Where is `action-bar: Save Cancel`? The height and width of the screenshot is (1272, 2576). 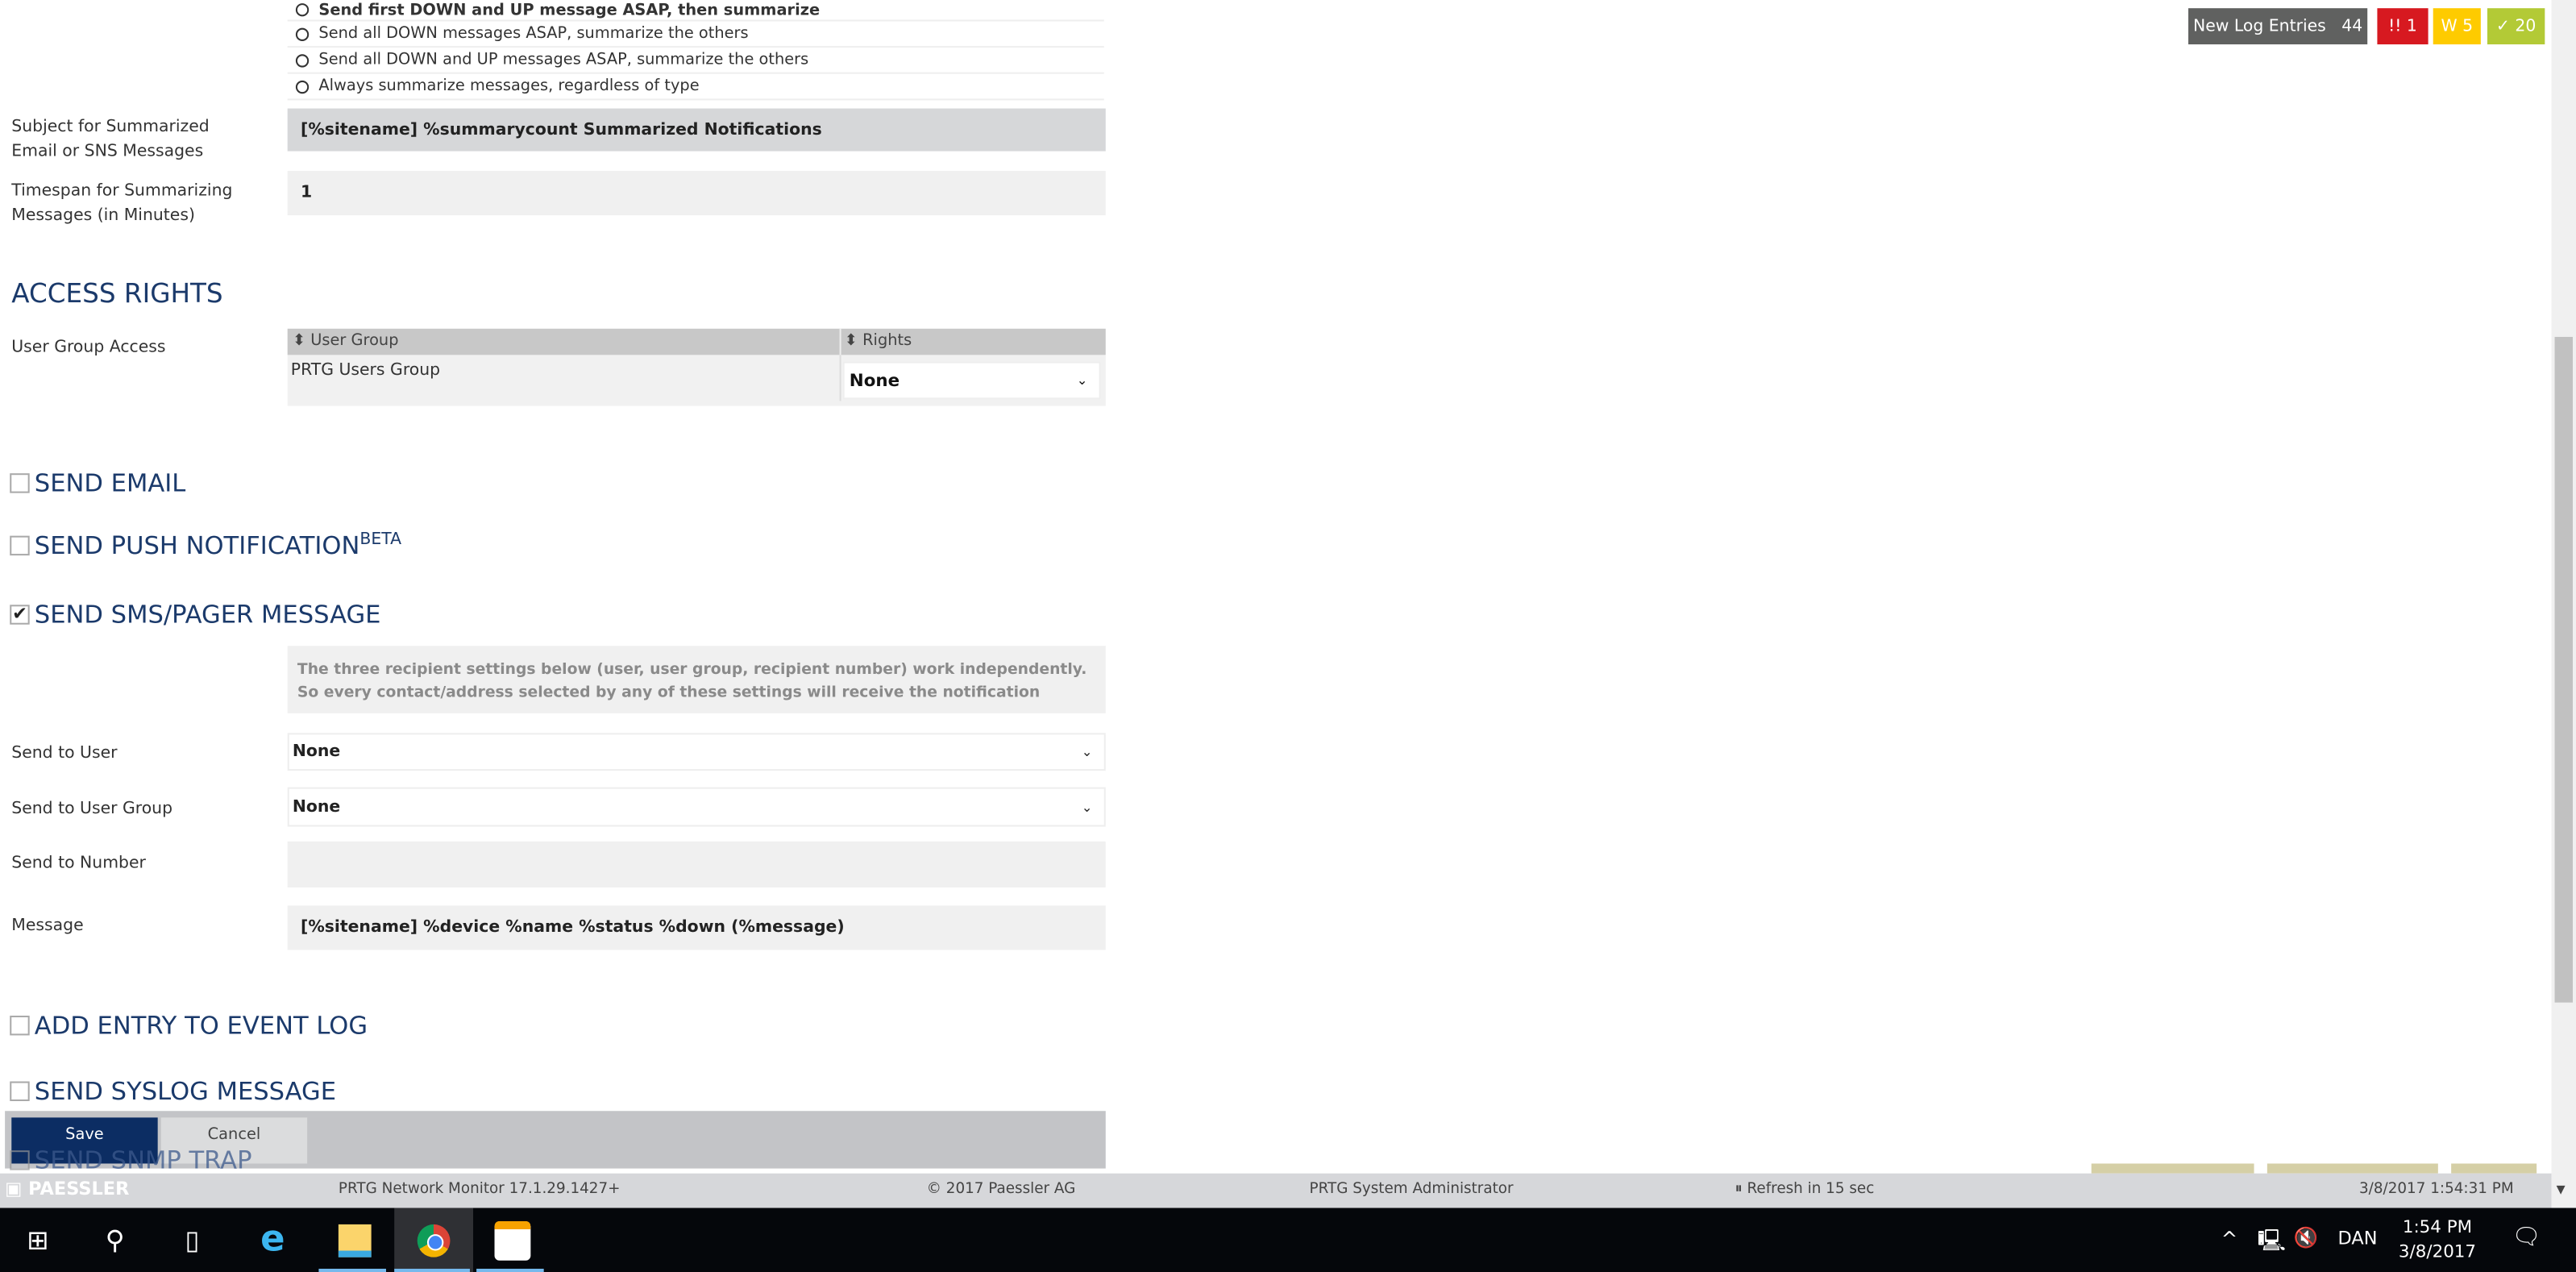 action-bar: Save Cancel is located at coordinates (555, 1140).